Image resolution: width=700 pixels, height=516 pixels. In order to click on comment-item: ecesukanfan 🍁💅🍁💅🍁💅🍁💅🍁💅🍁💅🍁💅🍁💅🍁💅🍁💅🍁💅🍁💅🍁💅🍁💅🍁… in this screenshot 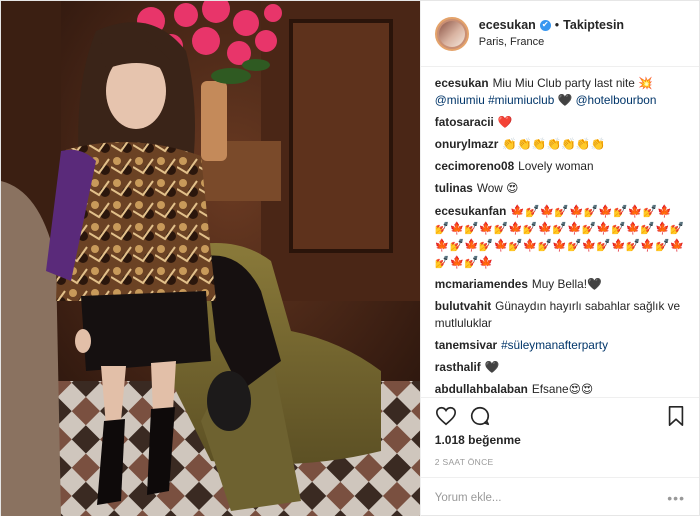, I will do `click(560, 237)`.